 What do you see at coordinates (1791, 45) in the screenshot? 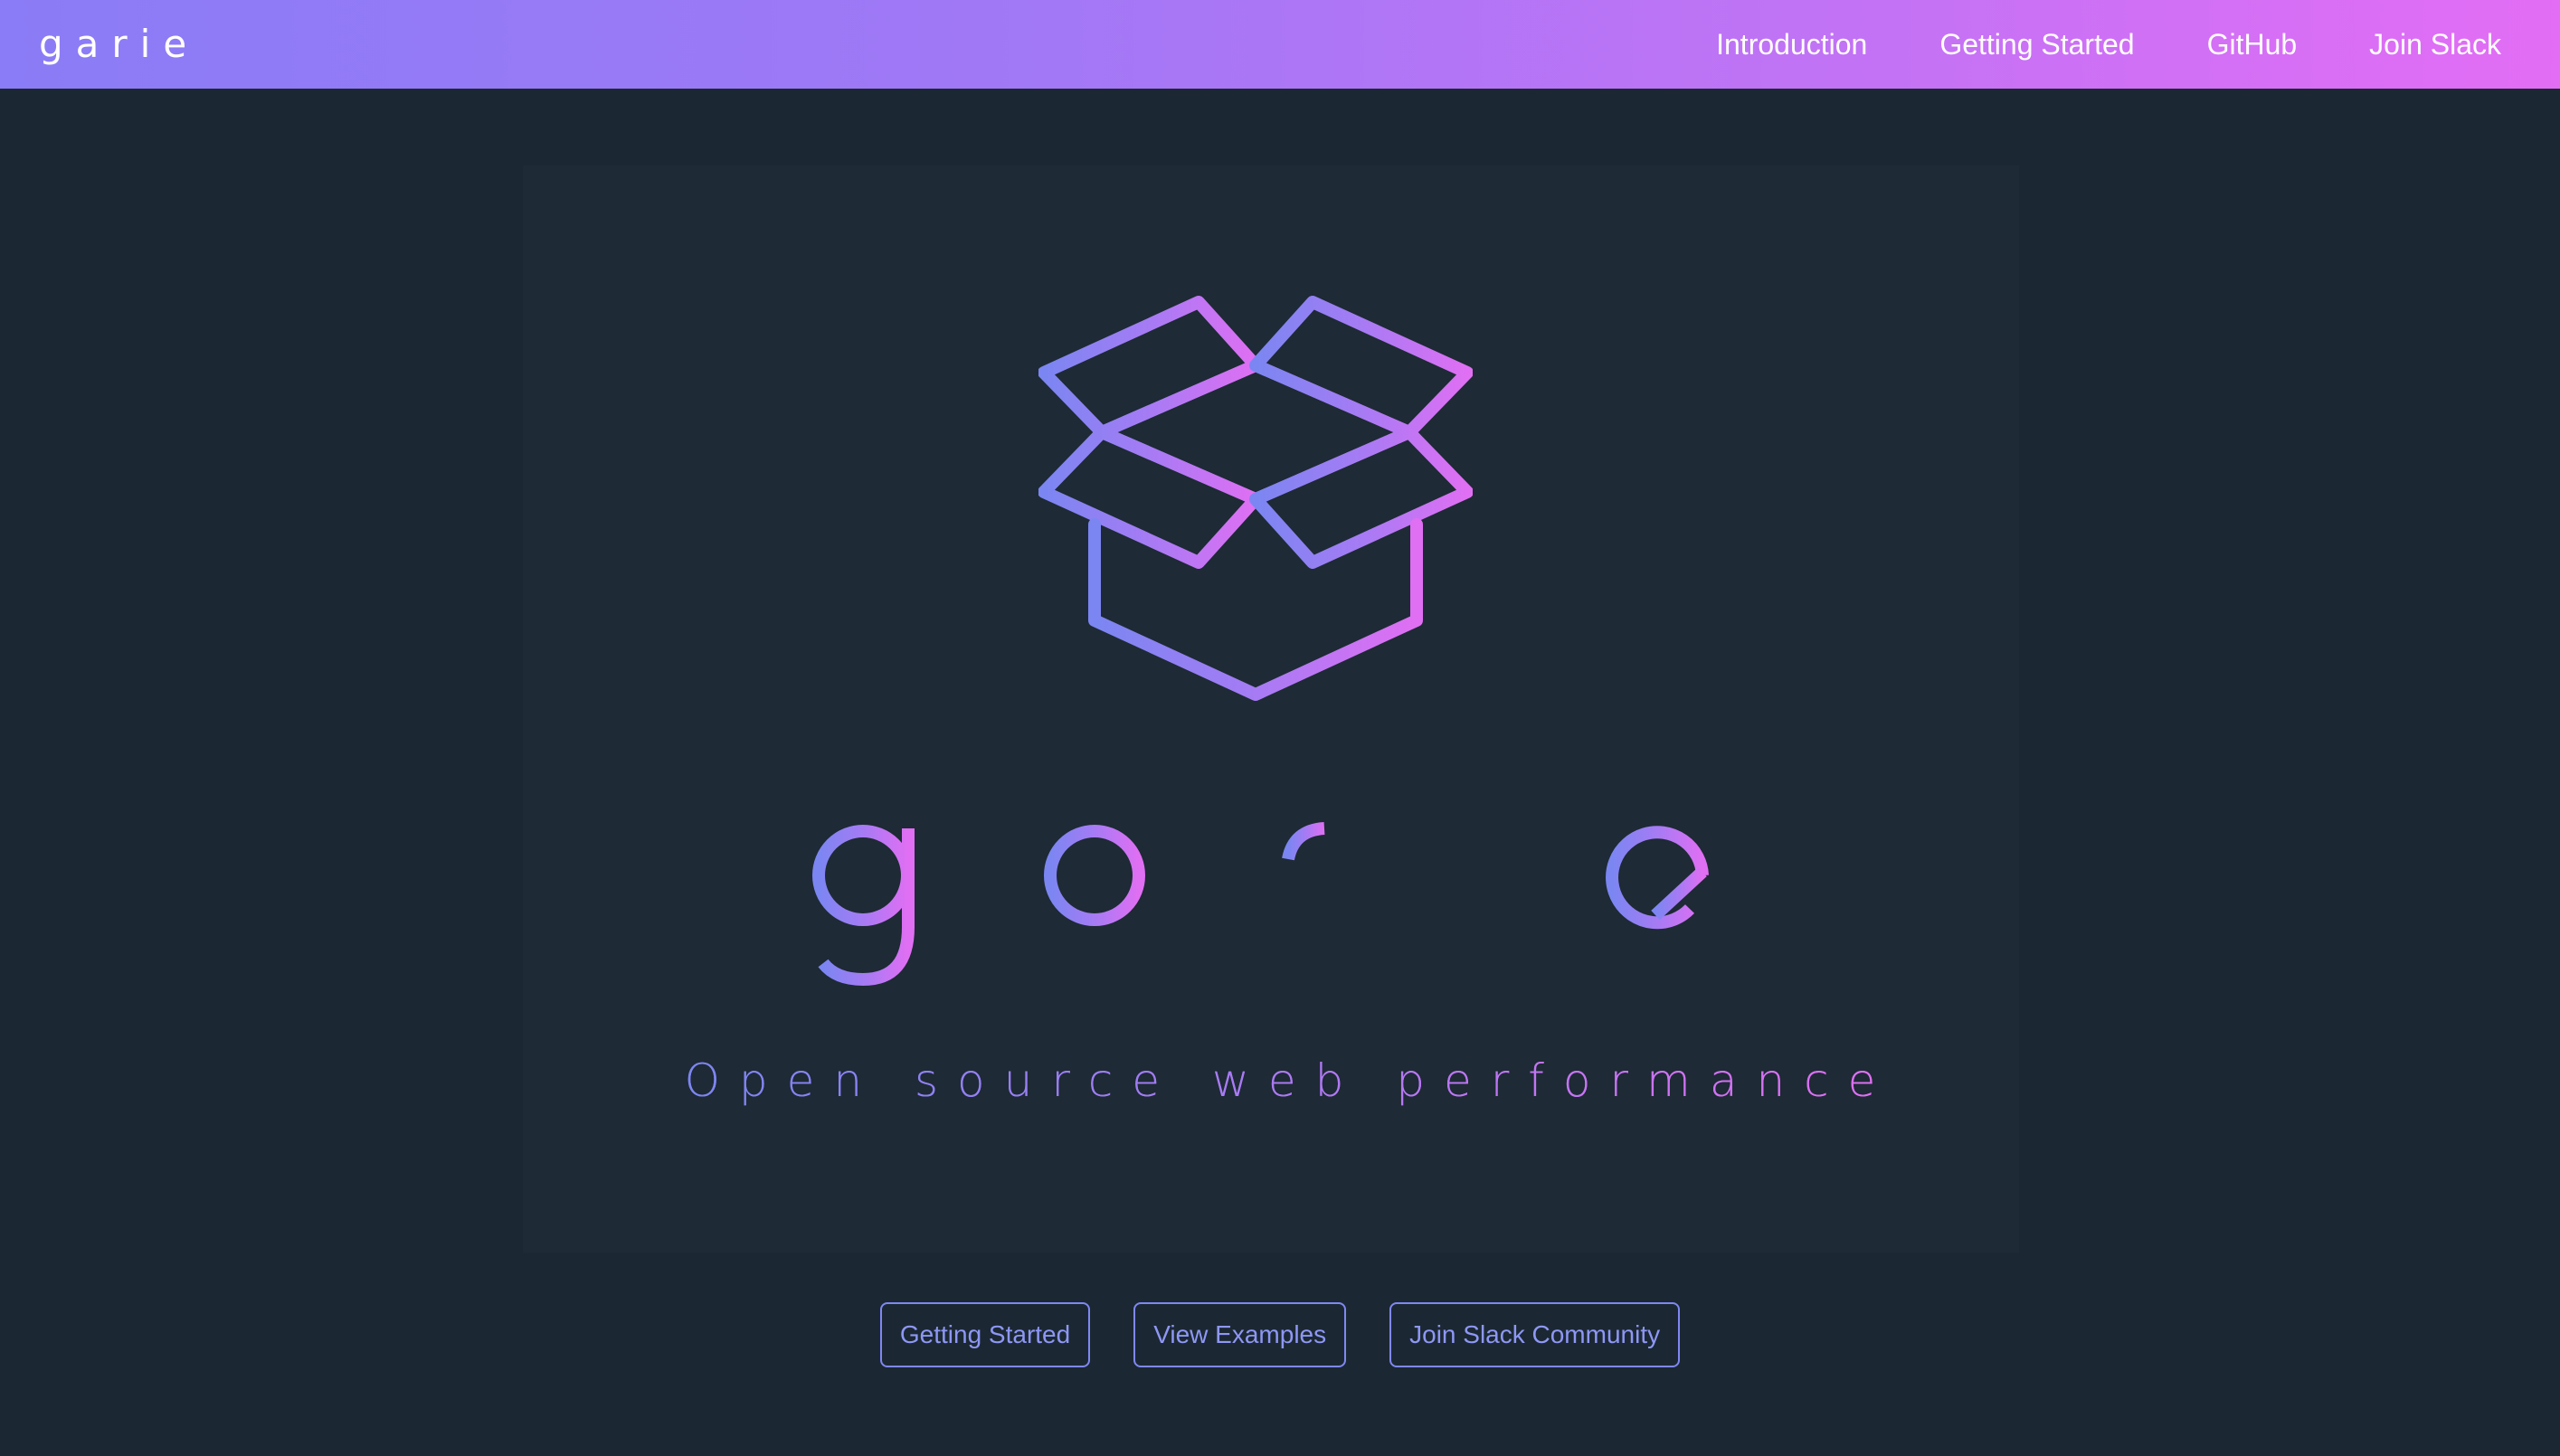
I see `nav-link-introduction: Introduction` at bounding box center [1791, 45].